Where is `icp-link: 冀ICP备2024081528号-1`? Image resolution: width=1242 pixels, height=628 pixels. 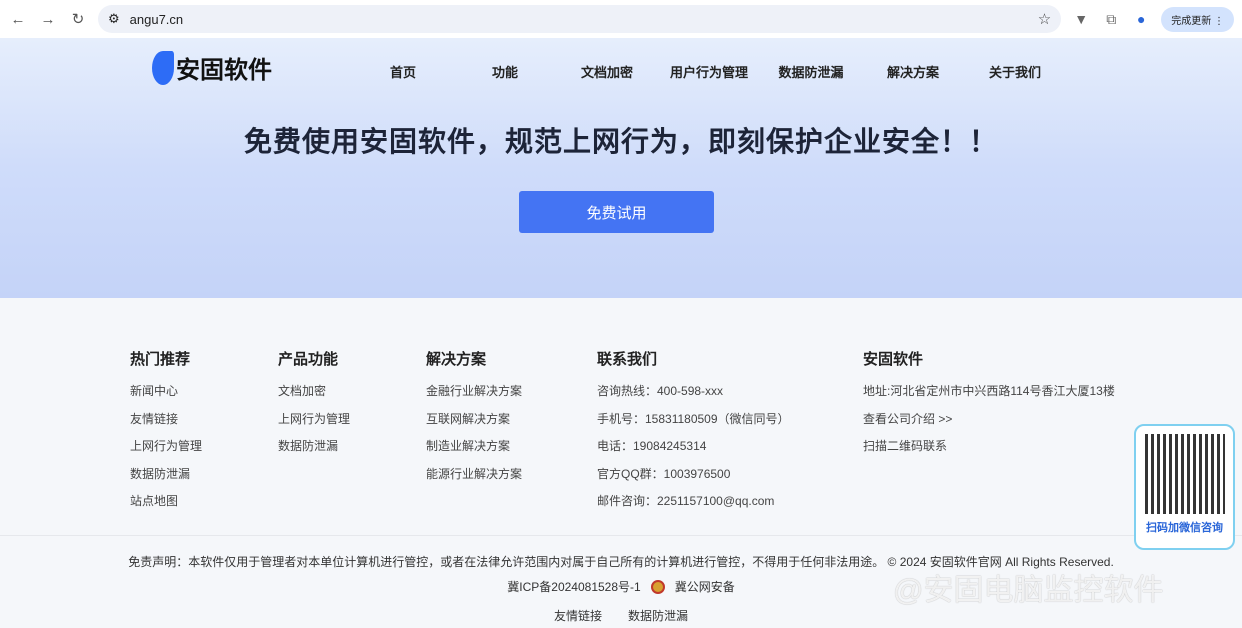
icp-link: 冀ICP备2024081528号-1 is located at coordinates (573, 586).